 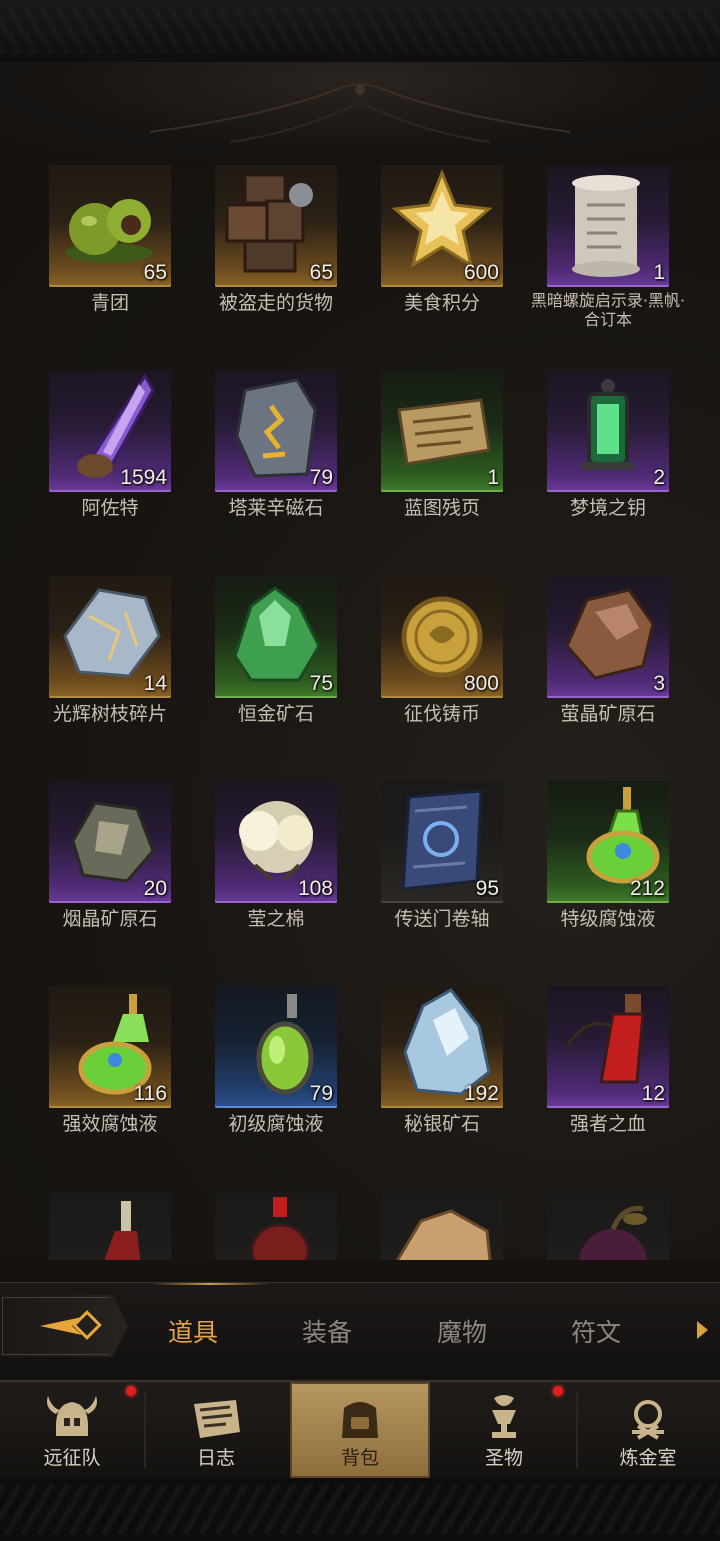 I want to click on item-name: 恒金矿石, so click(x=275, y=714).